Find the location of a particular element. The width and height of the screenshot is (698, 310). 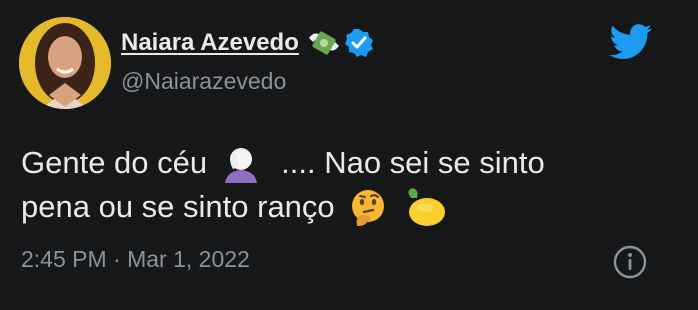

info-icon is located at coordinates (630, 262).